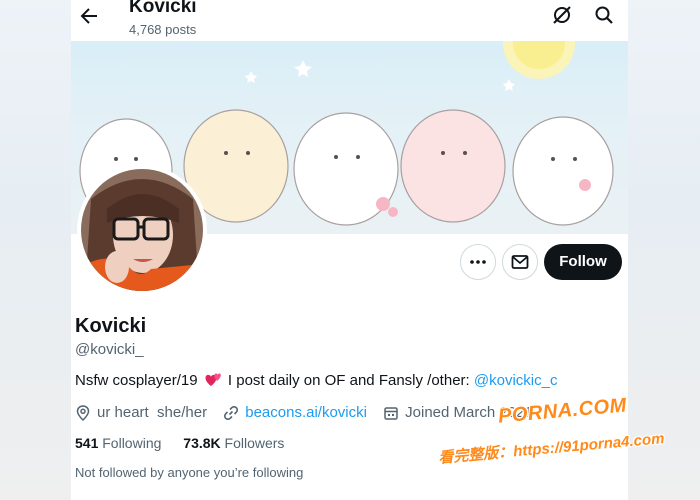 This screenshot has width=700, height=500. What do you see at coordinates (348, 380) in the screenshot?
I see `bio-text-2: I post daily on OF and Fansly /other:` at bounding box center [348, 380].